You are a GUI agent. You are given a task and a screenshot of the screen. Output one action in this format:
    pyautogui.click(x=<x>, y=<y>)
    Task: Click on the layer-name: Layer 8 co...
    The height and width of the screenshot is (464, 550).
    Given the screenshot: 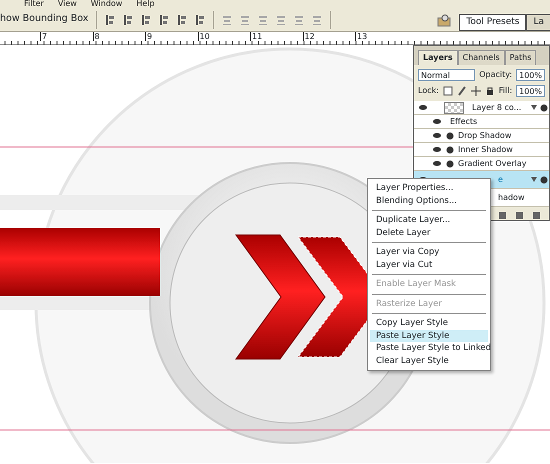 What is the action you would take?
    pyautogui.click(x=497, y=108)
    